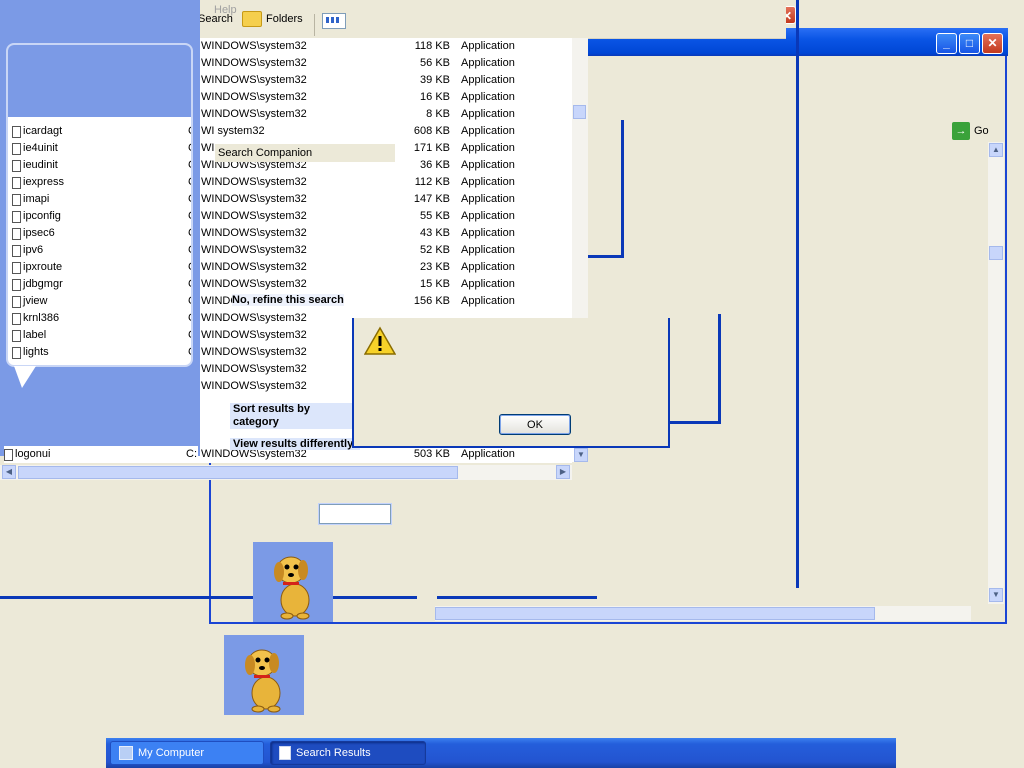 This screenshot has height=768, width=1024. What do you see at coordinates (43, 267) in the screenshot?
I see `list-item-name: ipxroute` at bounding box center [43, 267].